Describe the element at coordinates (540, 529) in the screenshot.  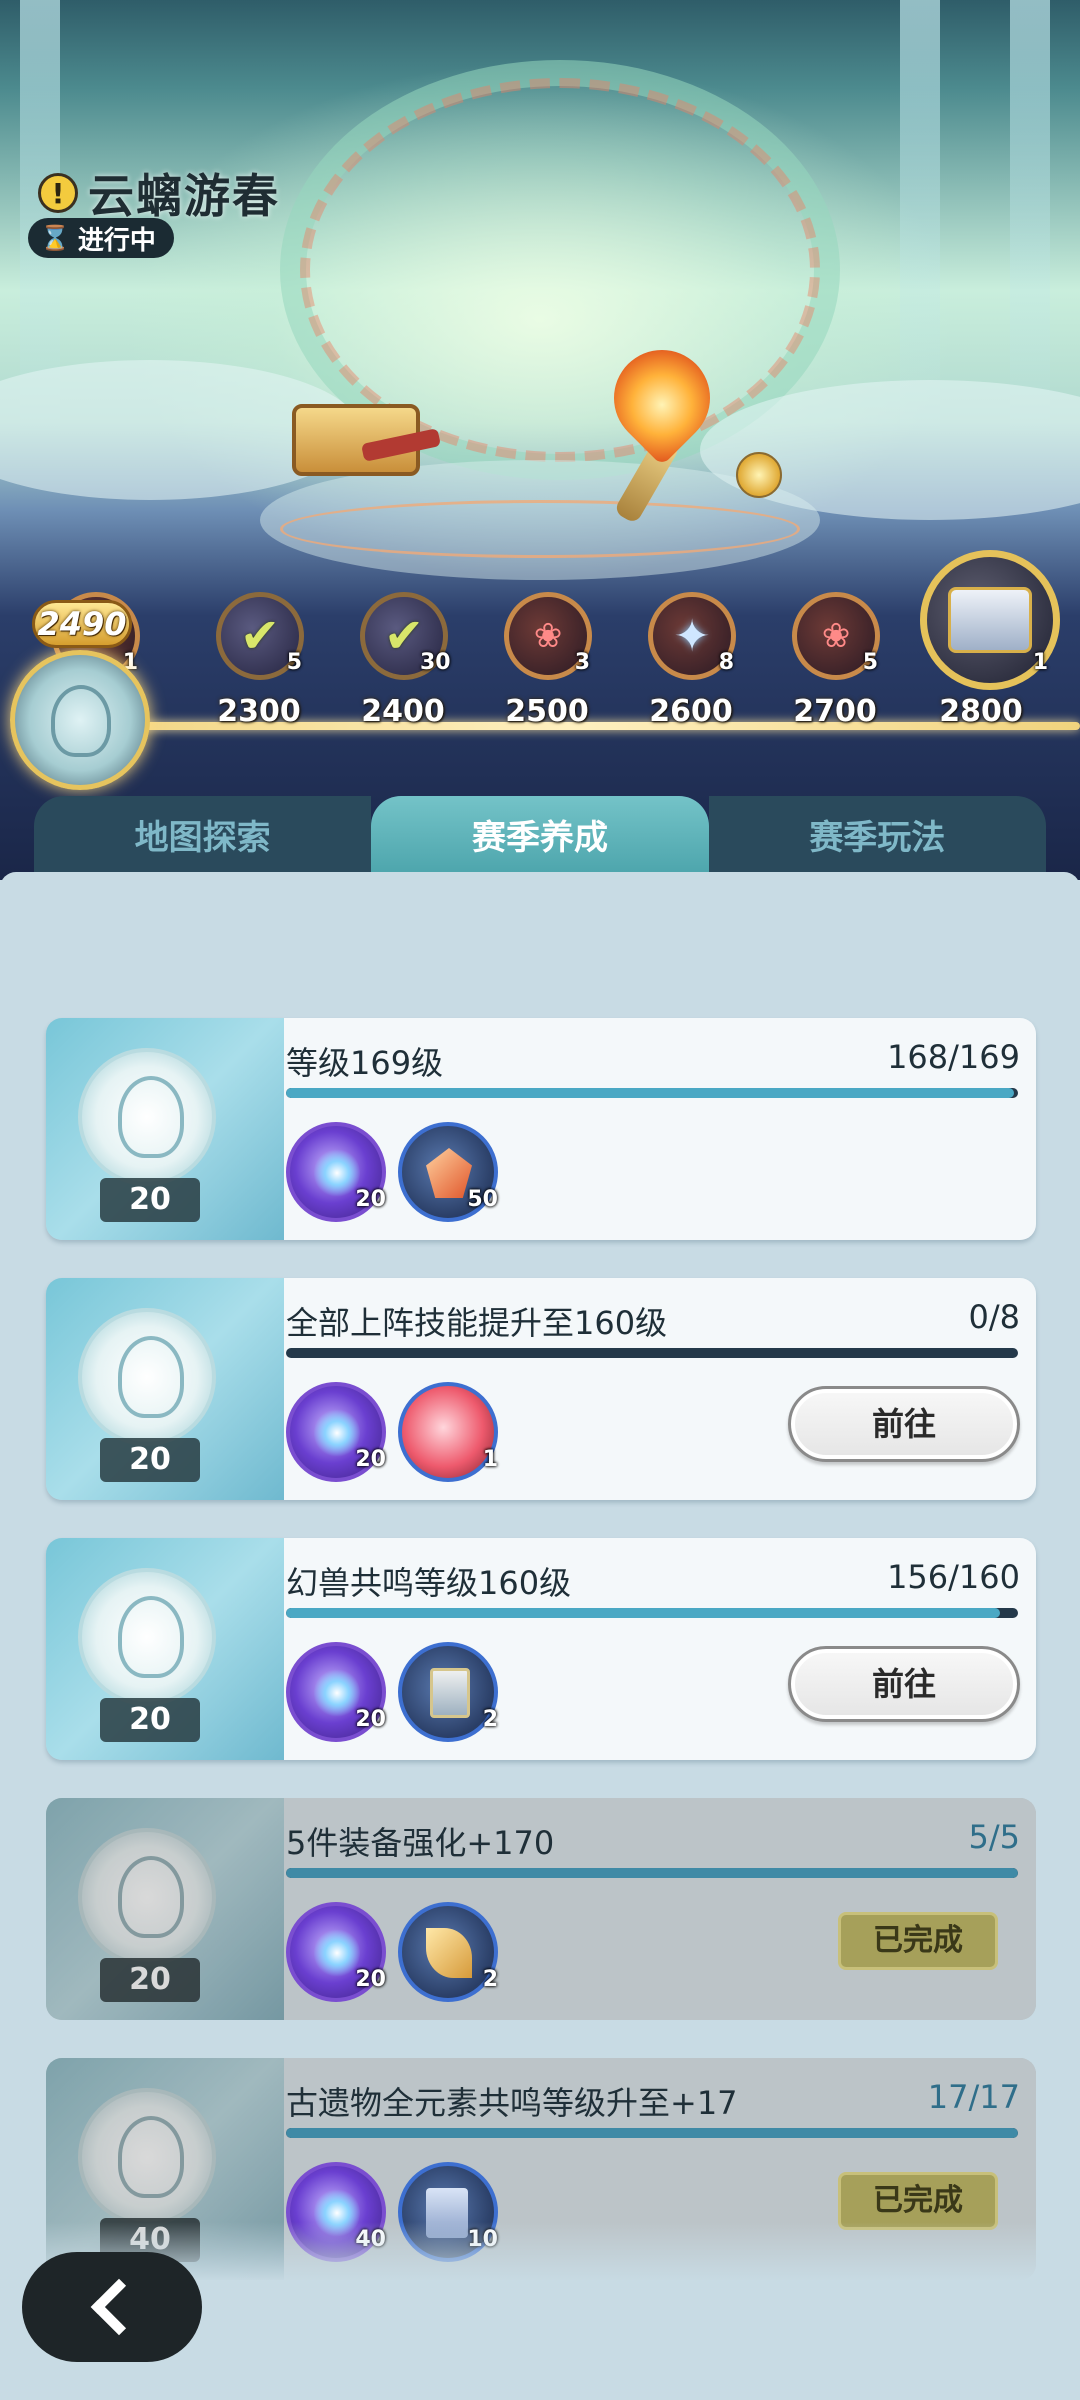
I see `display-platform` at that location.